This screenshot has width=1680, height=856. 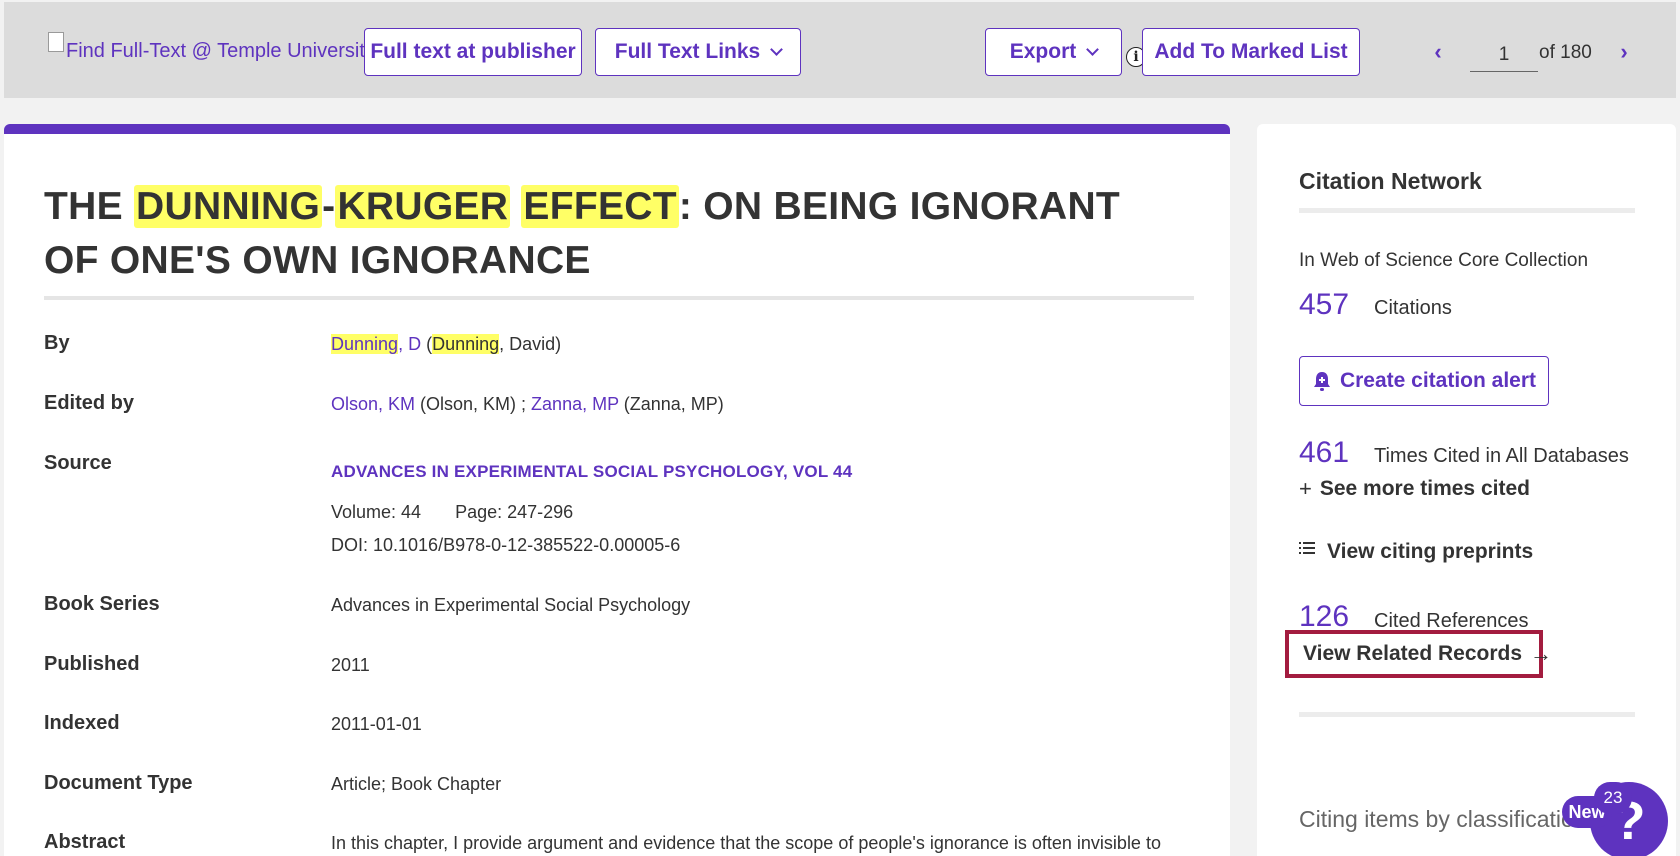 I want to click on add-to-marked-list-button: Add To Marked List, so click(x=1251, y=52).